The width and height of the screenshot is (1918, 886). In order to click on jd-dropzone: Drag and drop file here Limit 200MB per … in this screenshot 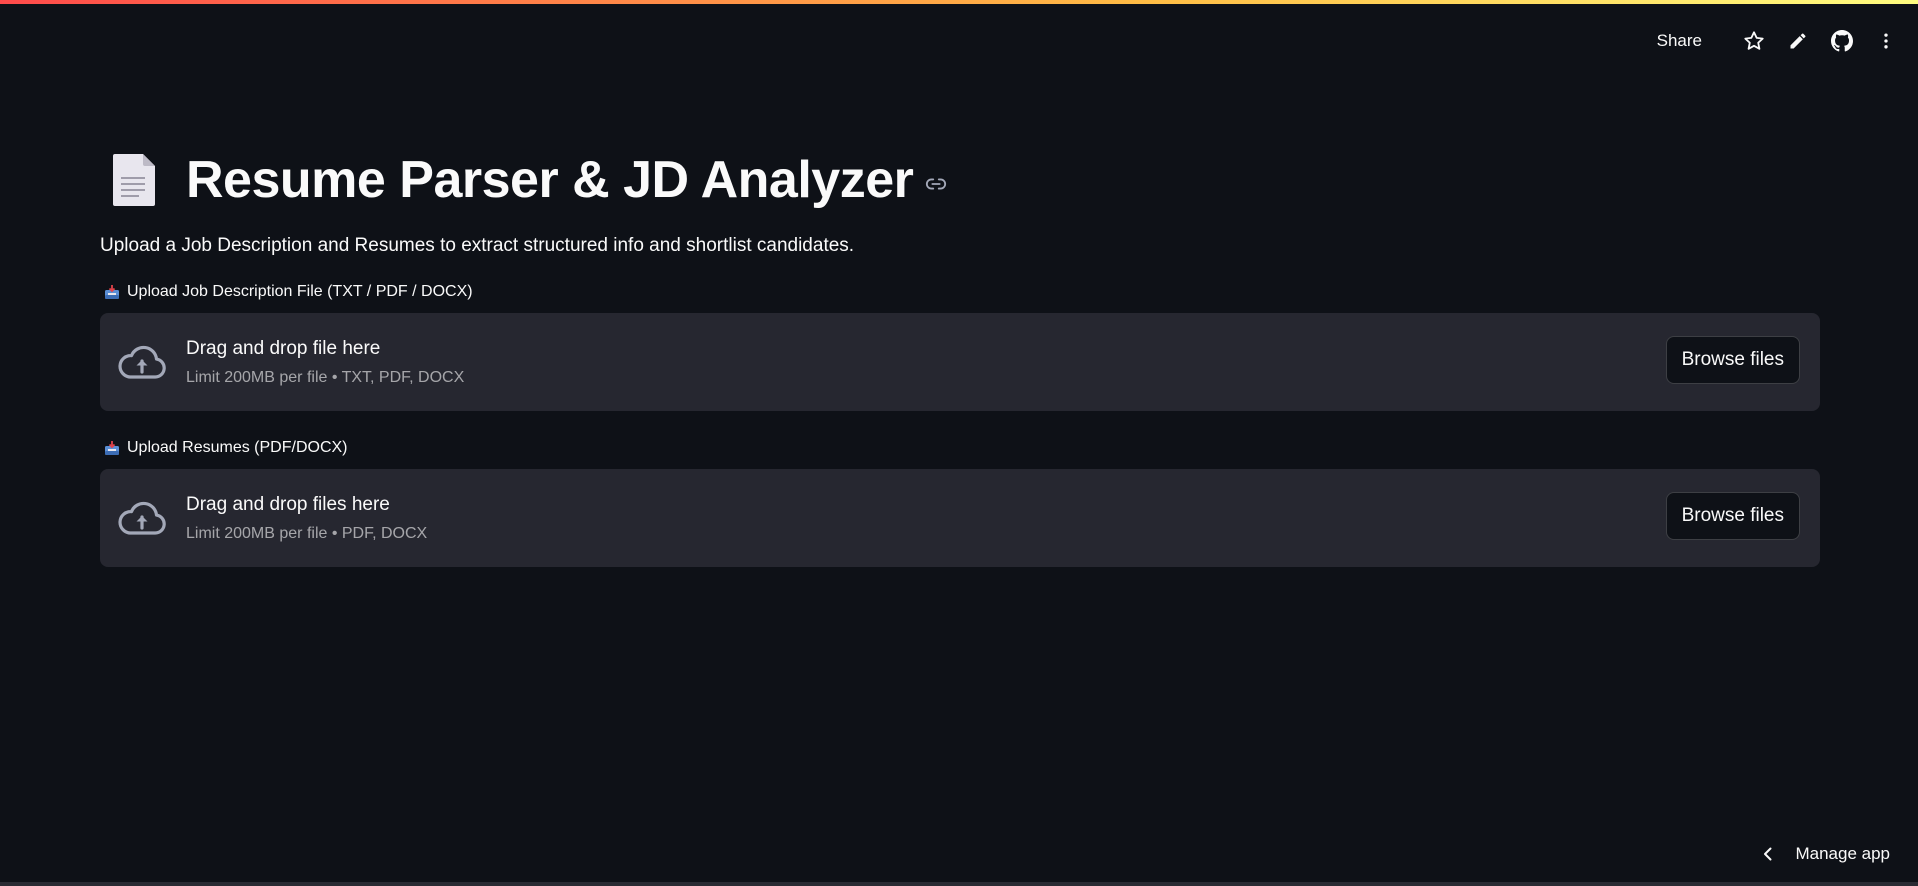, I will do `click(960, 362)`.